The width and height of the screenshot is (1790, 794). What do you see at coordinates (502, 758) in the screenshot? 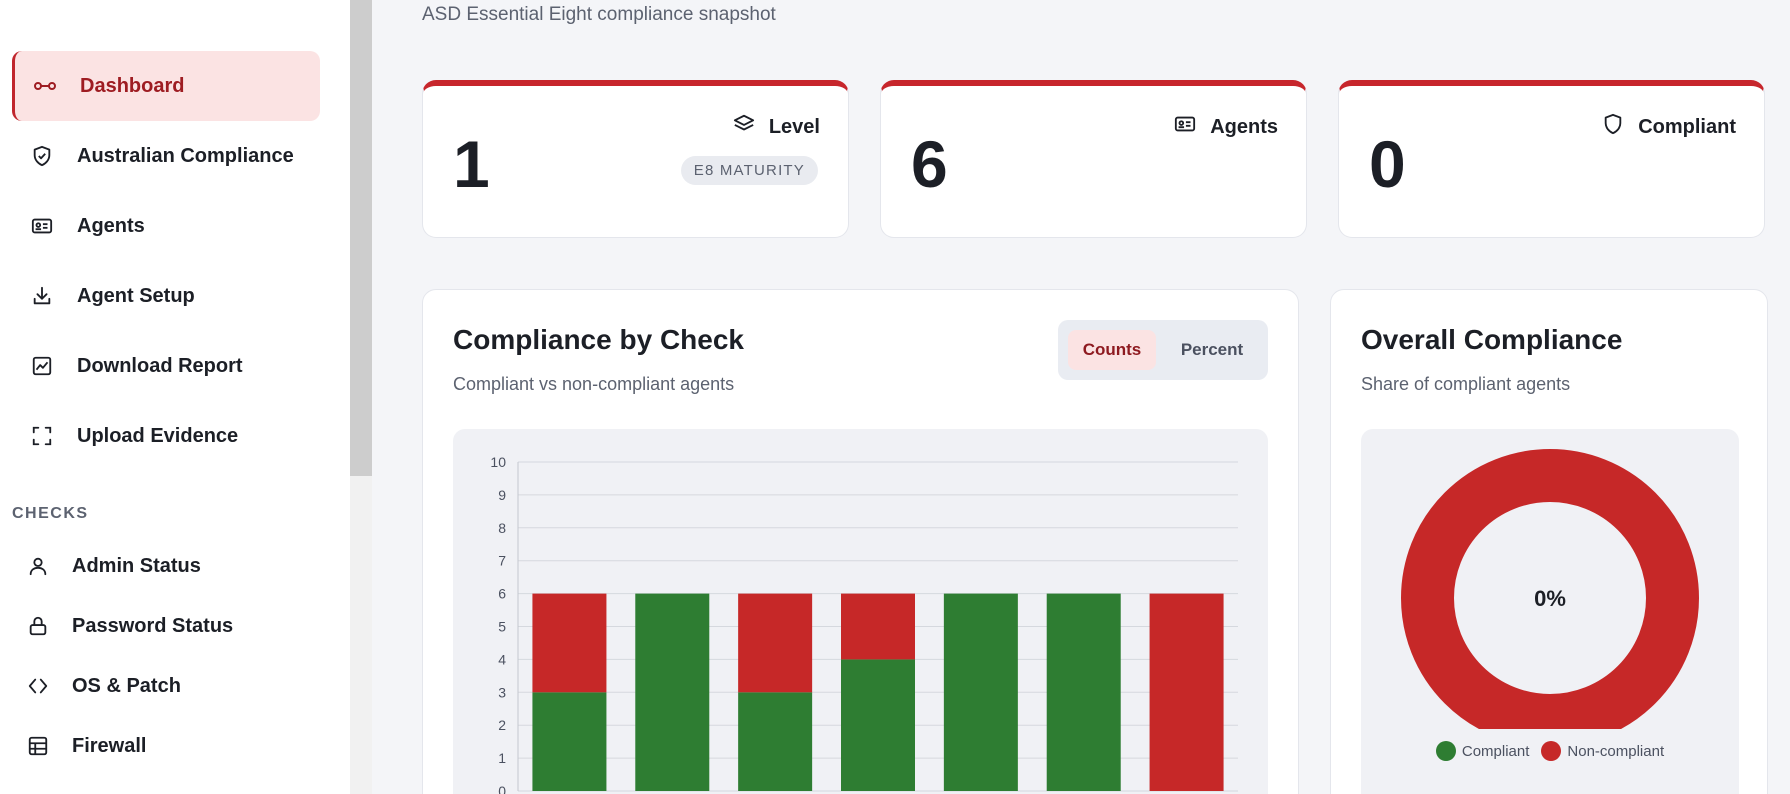
I see `y-tick-label: 1` at bounding box center [502, 758].